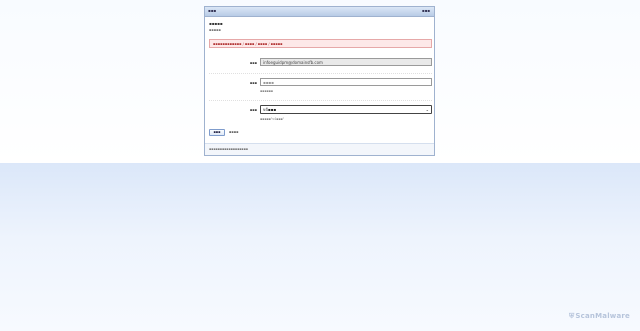 The image size is (640, 331). What do you see at coordinates (320, 87) in the screenshot?
I see `text-row: ▪▪▪ ▪▪▪▪ ▪▪▪▪▪▪` at bounding box center [320, 87].